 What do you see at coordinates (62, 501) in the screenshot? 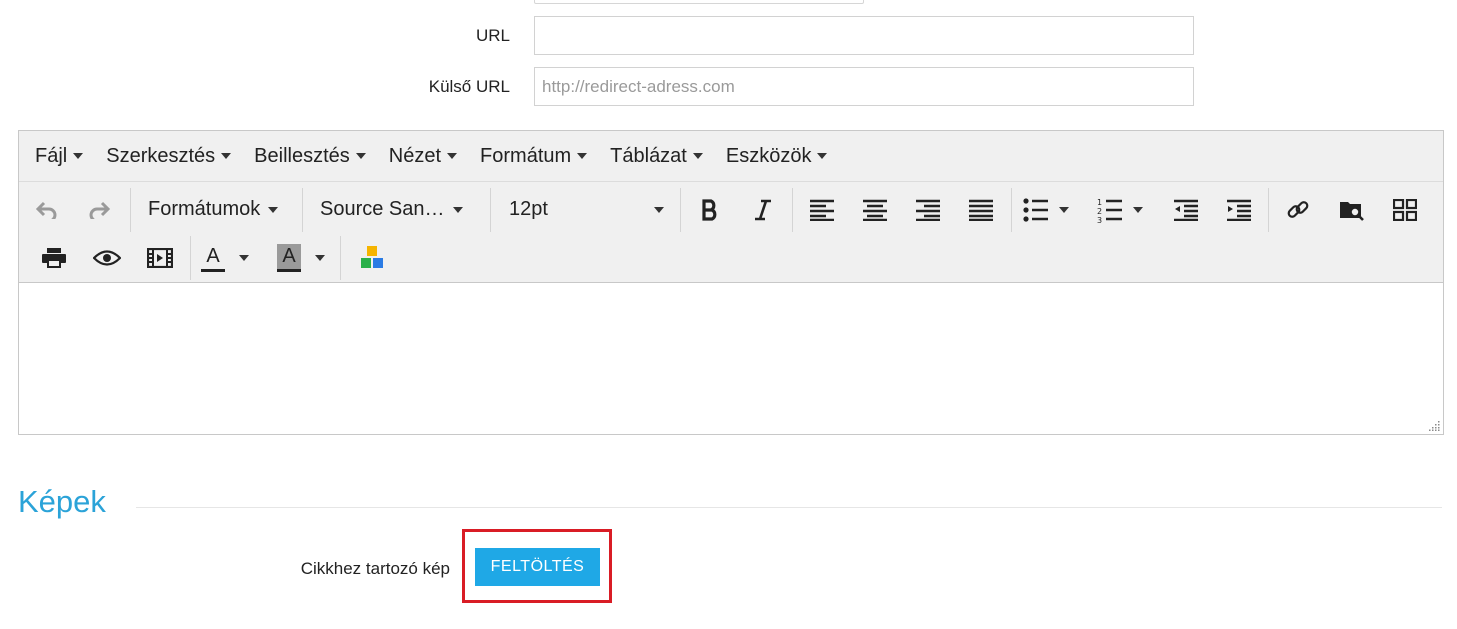
I see `images-section-title: Képek` at bounding box center [62, 501].